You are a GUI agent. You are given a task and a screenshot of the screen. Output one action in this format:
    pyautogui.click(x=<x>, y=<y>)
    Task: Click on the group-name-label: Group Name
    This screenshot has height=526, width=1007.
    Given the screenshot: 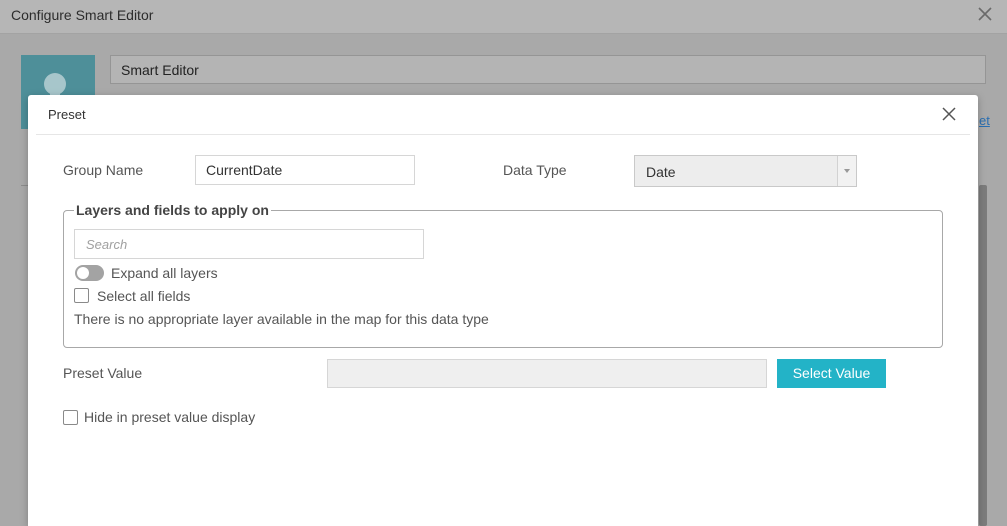 What is the action you would take?
    pyautogui.click(x=103, y=170)
    